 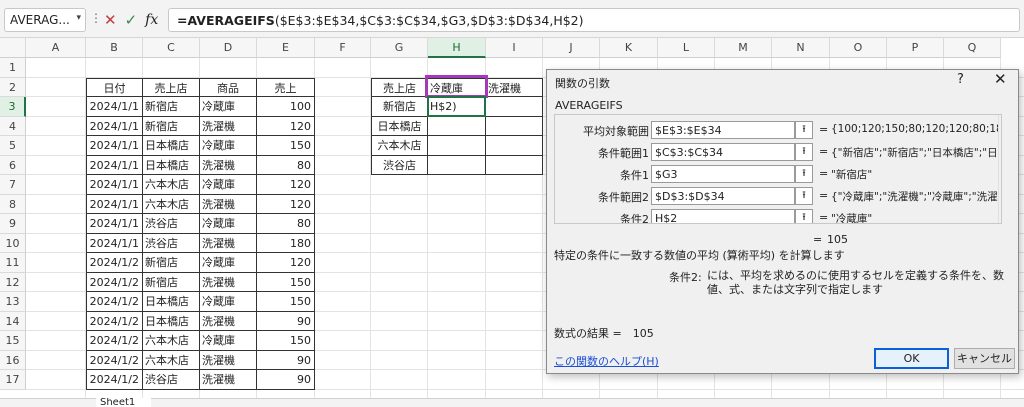 What do you see at coordinates (45, 20) in the screenshot?
I see `name-box: AVERAG... ▾` at bounding box center [45, 20].